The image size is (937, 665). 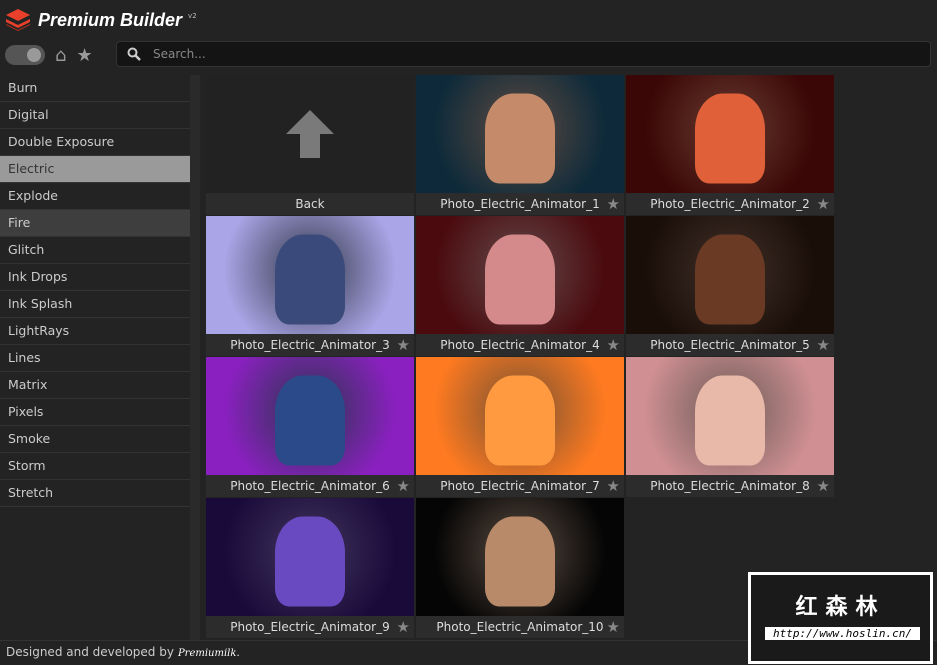 What do you see at coordinates (310, 627) in the screenshot?
I see `effect-label: Photo_Electric_Animator_9` at bounding box center [310, 627].